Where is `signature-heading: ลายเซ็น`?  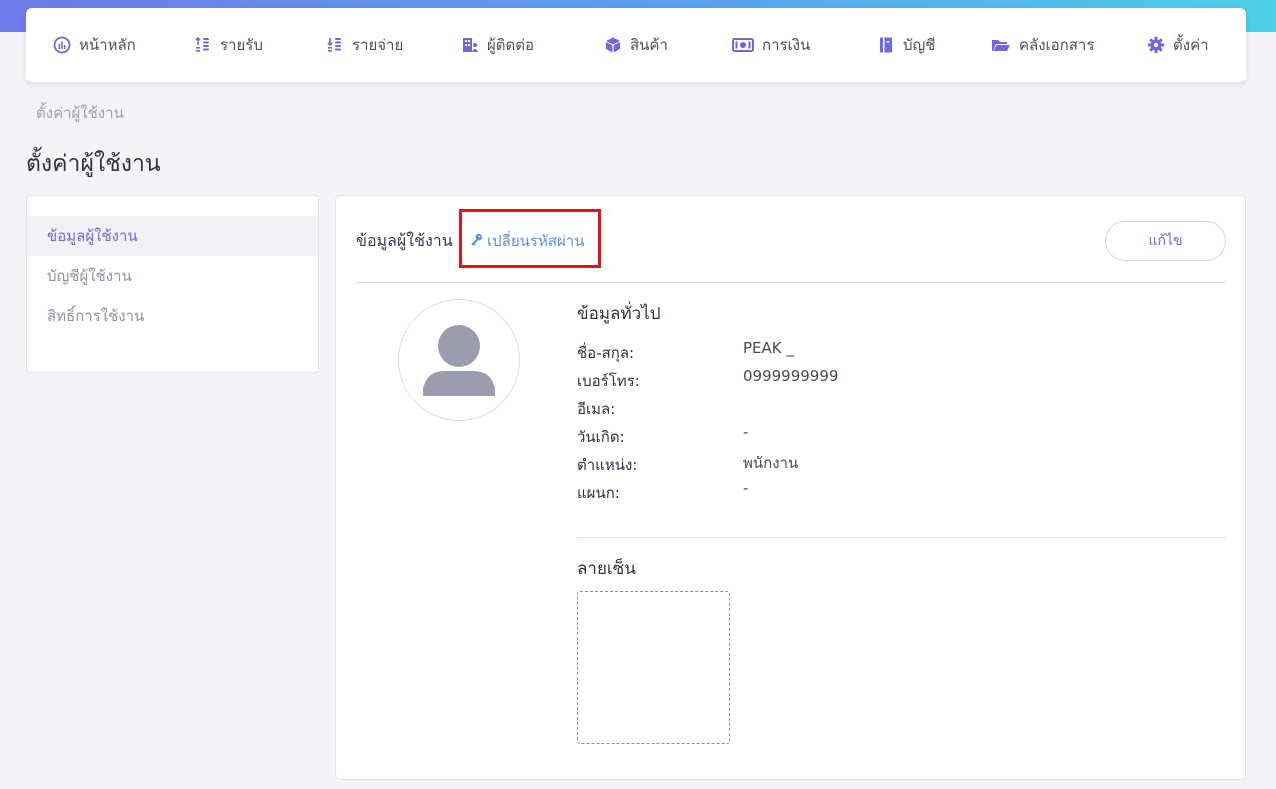
signature-heading: ลายเซ็น is located at coordinates (606, 569).